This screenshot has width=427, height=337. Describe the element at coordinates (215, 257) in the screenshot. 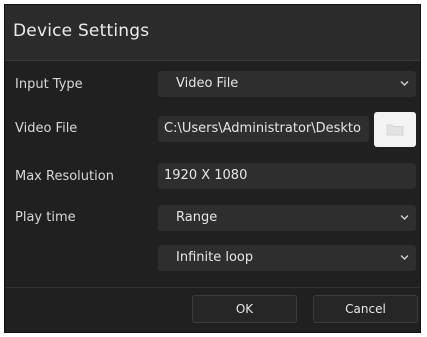

I see `loop-mode-value: Infinite loop` at that location.